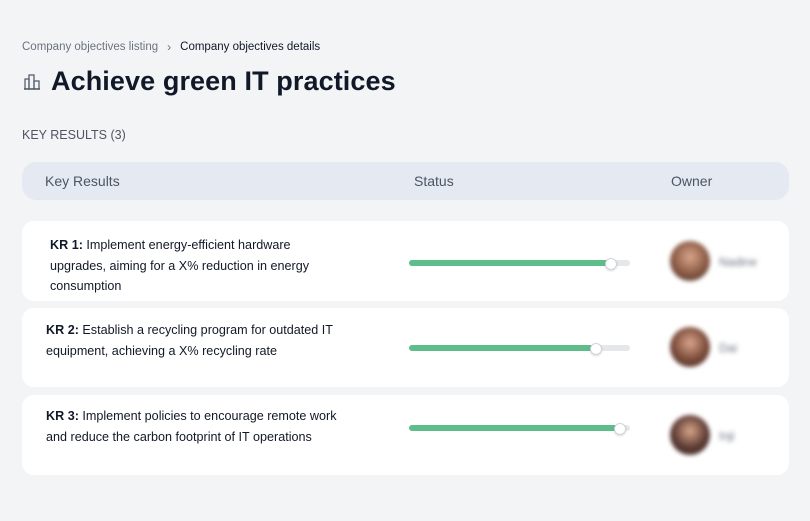  Describe the element at coordinates (727, 436) in the screenshot. I see `owner-name: Inji` at that location.